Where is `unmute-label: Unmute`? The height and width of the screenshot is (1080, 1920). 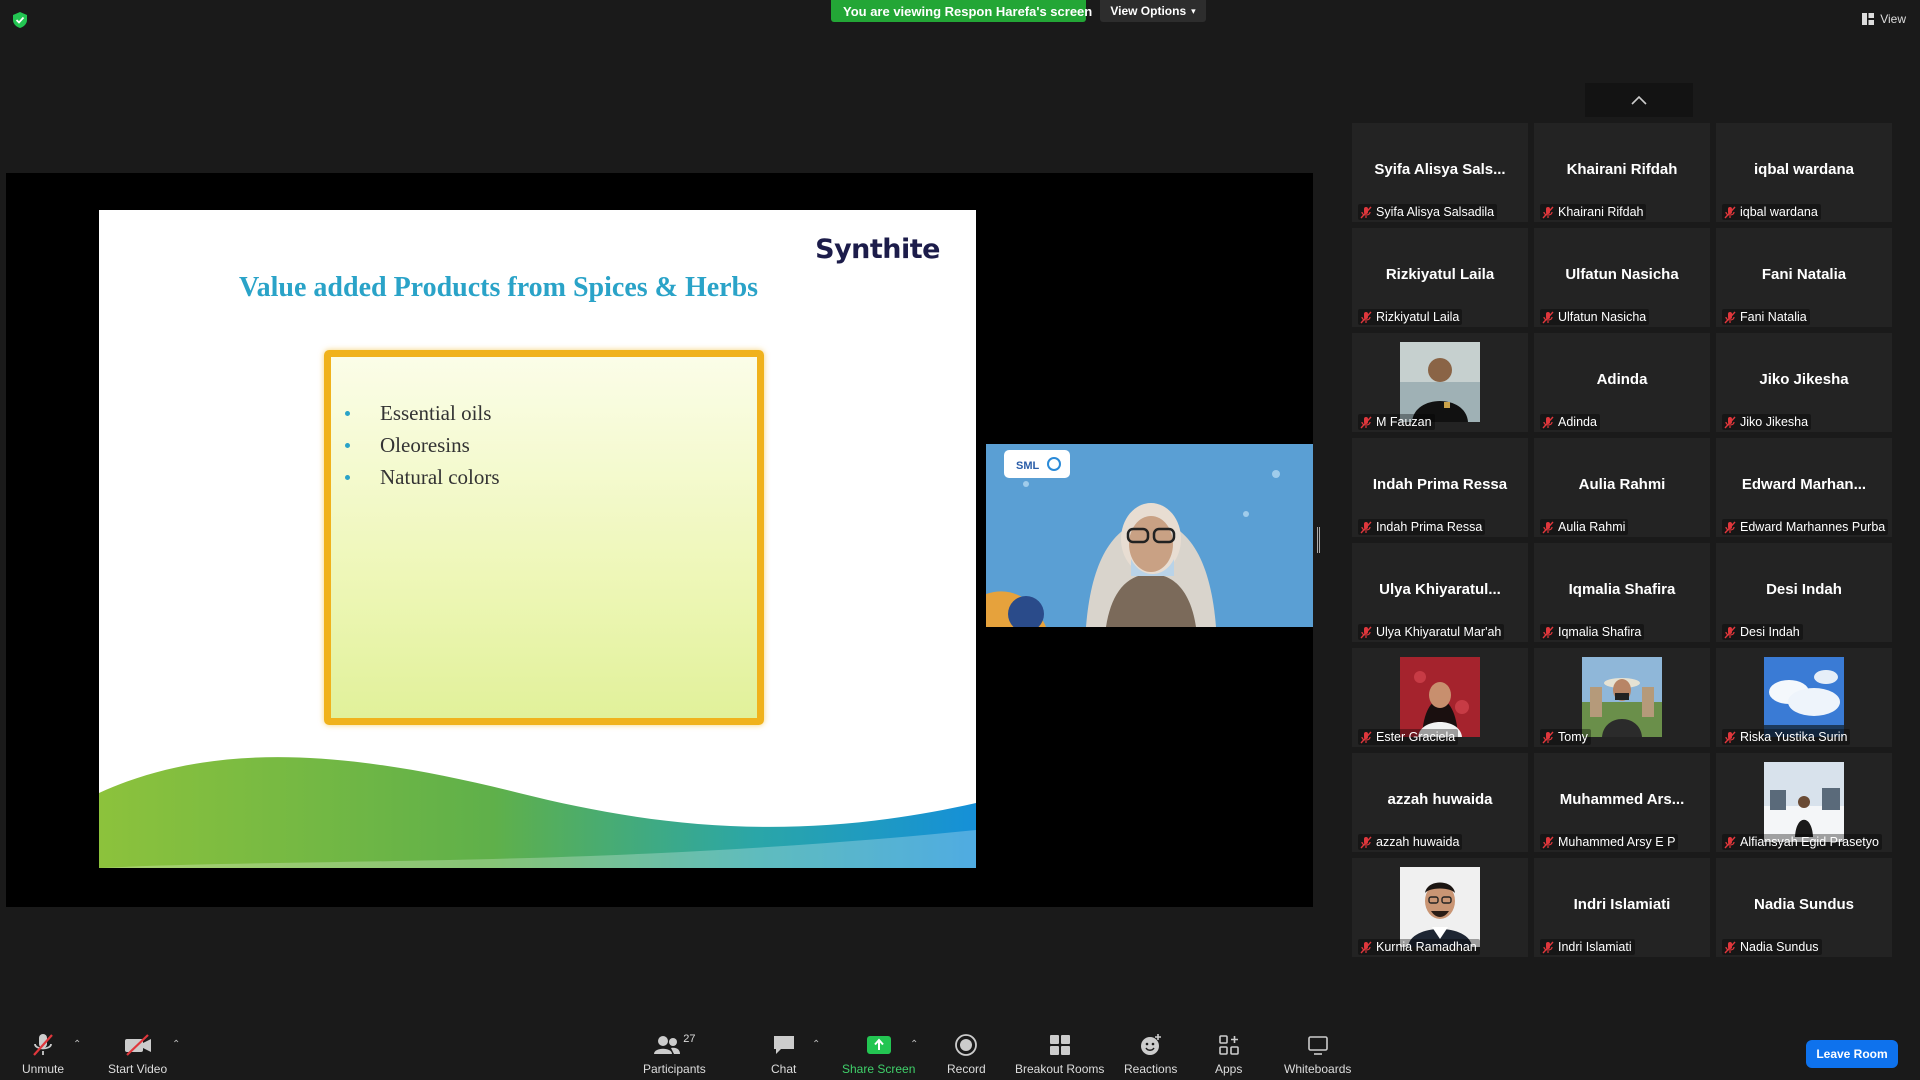
unmute-label: Unmute is located at coordinates (43, 1069).